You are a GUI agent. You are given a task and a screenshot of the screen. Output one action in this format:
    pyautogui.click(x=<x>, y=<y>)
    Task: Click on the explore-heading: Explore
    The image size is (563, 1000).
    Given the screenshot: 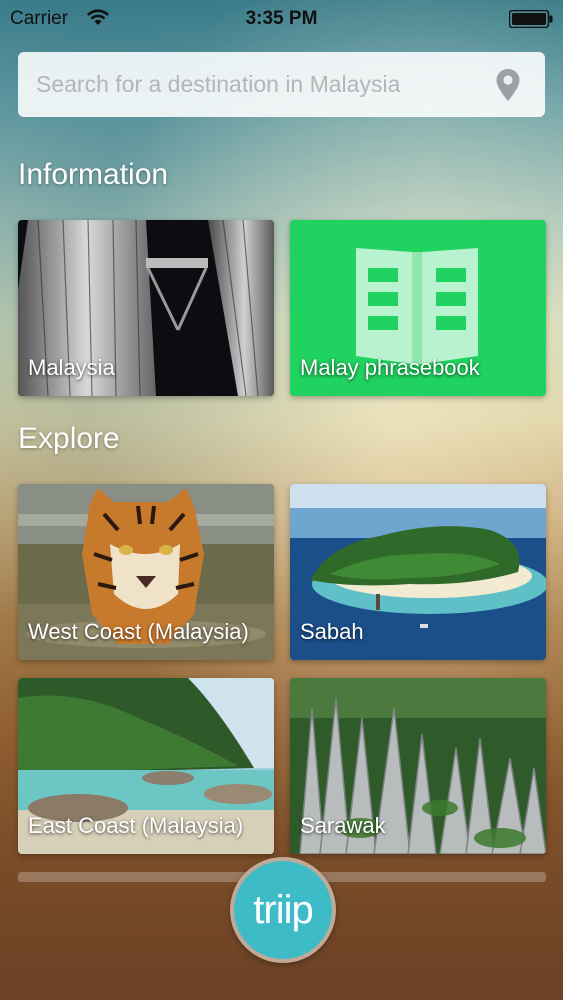 What is the action you would take?
    pyautogui.click(x=69, y=438)
    